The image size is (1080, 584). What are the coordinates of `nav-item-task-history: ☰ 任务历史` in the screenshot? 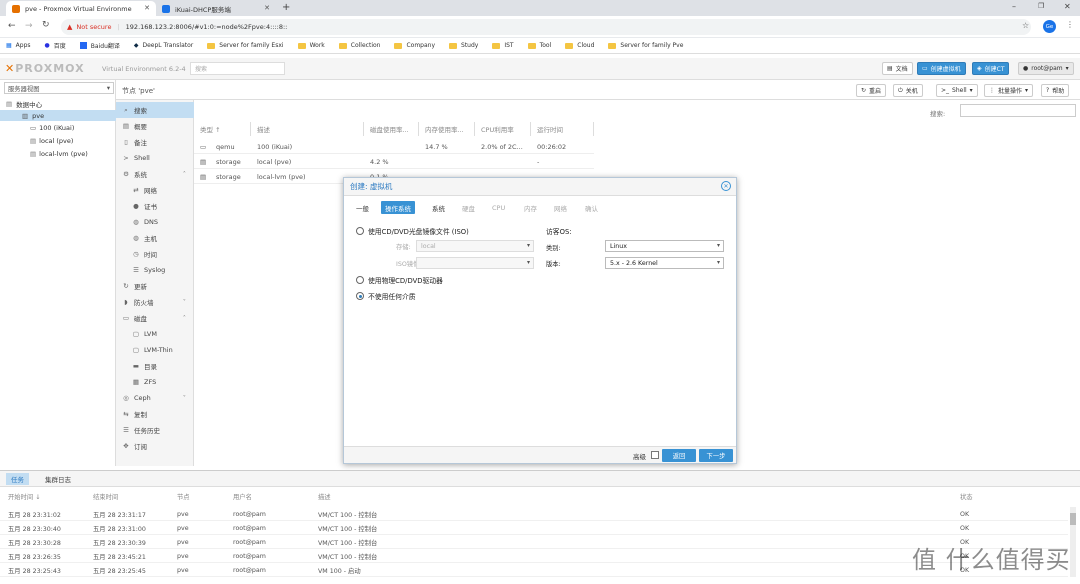 It's located at (155, 430).